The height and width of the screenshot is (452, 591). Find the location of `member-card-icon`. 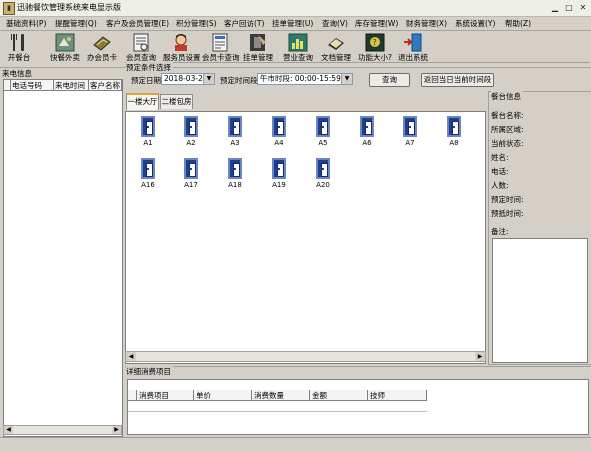

member-card-icon is located at coordinates (102, 42).